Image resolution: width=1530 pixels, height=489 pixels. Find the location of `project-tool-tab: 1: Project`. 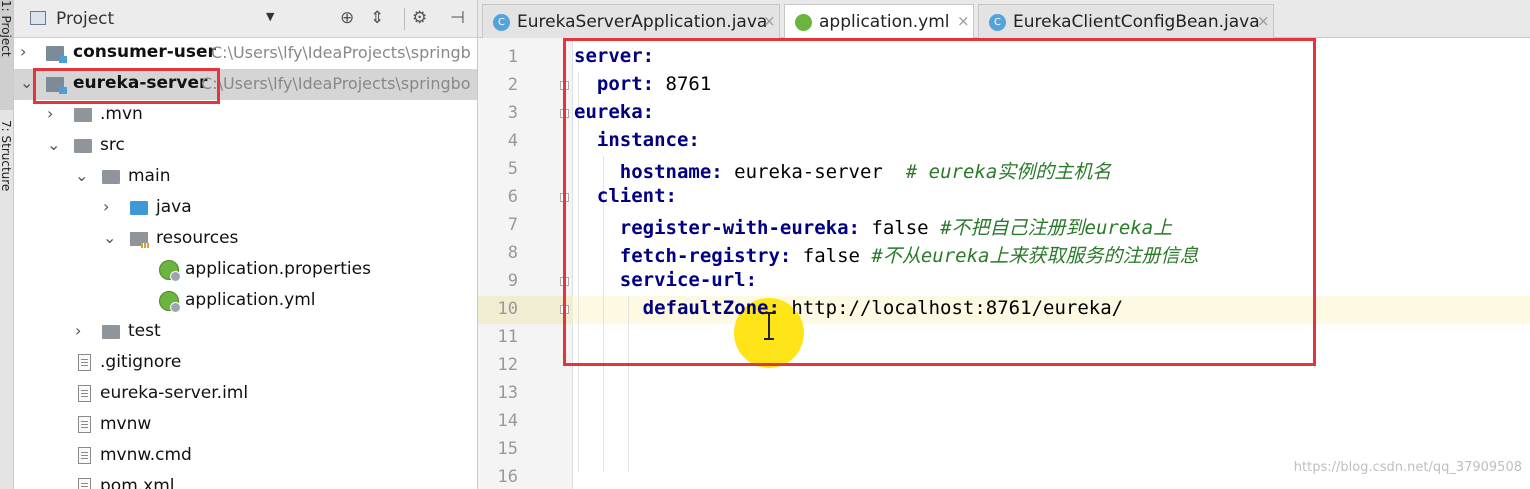

project-tool-tab: 1: Project is located at coordinates (6, 55).